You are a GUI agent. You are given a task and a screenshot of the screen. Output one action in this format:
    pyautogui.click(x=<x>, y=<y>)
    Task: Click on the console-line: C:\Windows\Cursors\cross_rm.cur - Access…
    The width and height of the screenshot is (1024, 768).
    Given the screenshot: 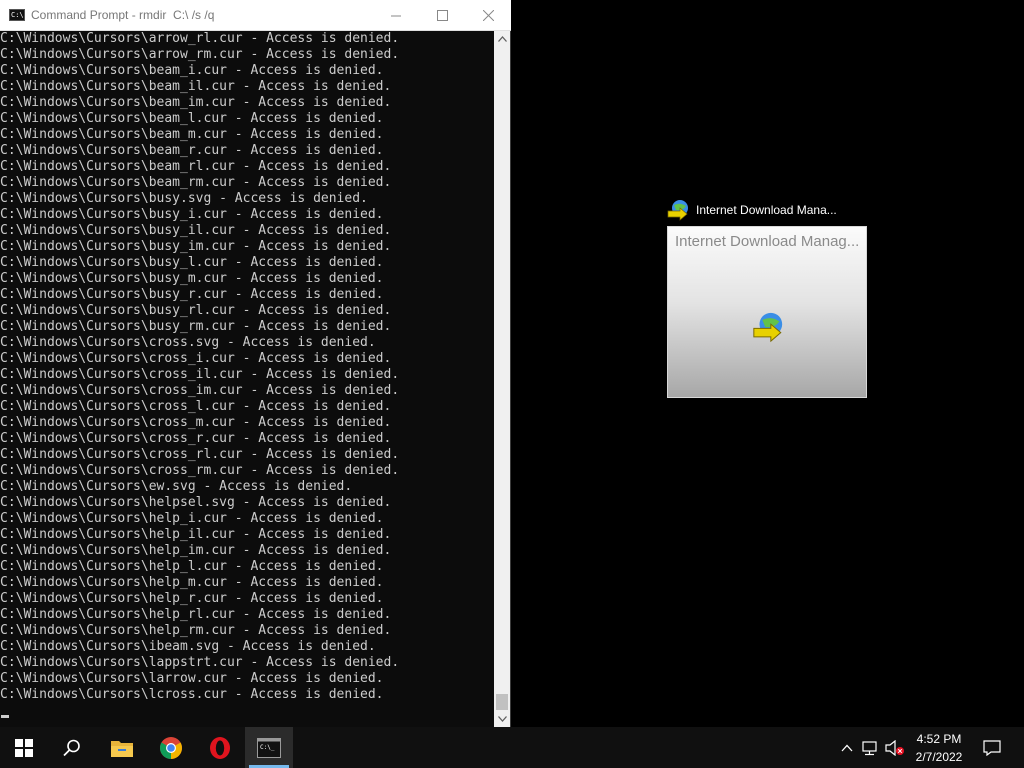 What is the action you would take?
    pyautogui.click(x=200, y=470)
    